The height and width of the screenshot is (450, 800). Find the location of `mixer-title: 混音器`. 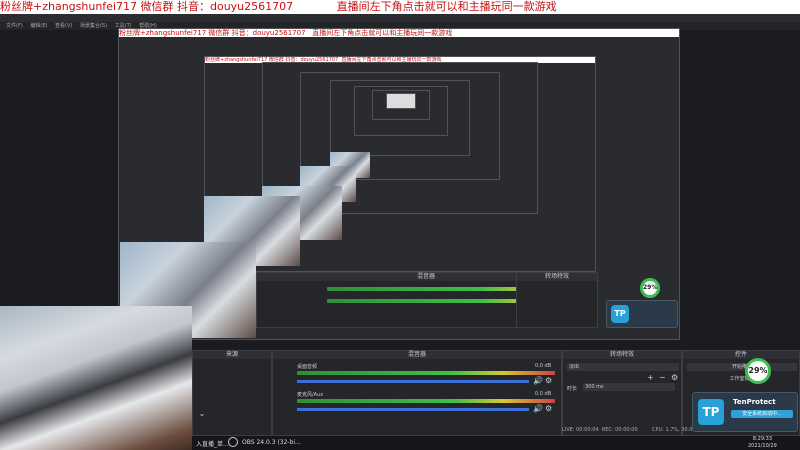

mixer-title: 混音器 is located at coordinates (417, 355).